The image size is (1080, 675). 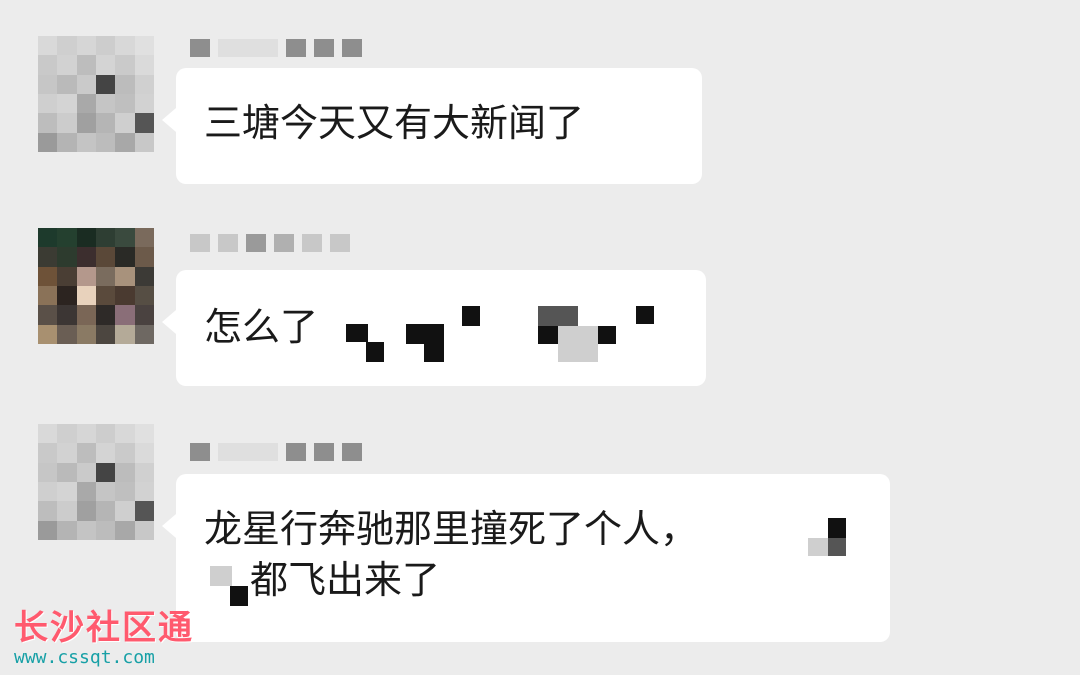 I want to click on message-bubble: 三塘今天又有大新闻了, so click(x=432, y=126).